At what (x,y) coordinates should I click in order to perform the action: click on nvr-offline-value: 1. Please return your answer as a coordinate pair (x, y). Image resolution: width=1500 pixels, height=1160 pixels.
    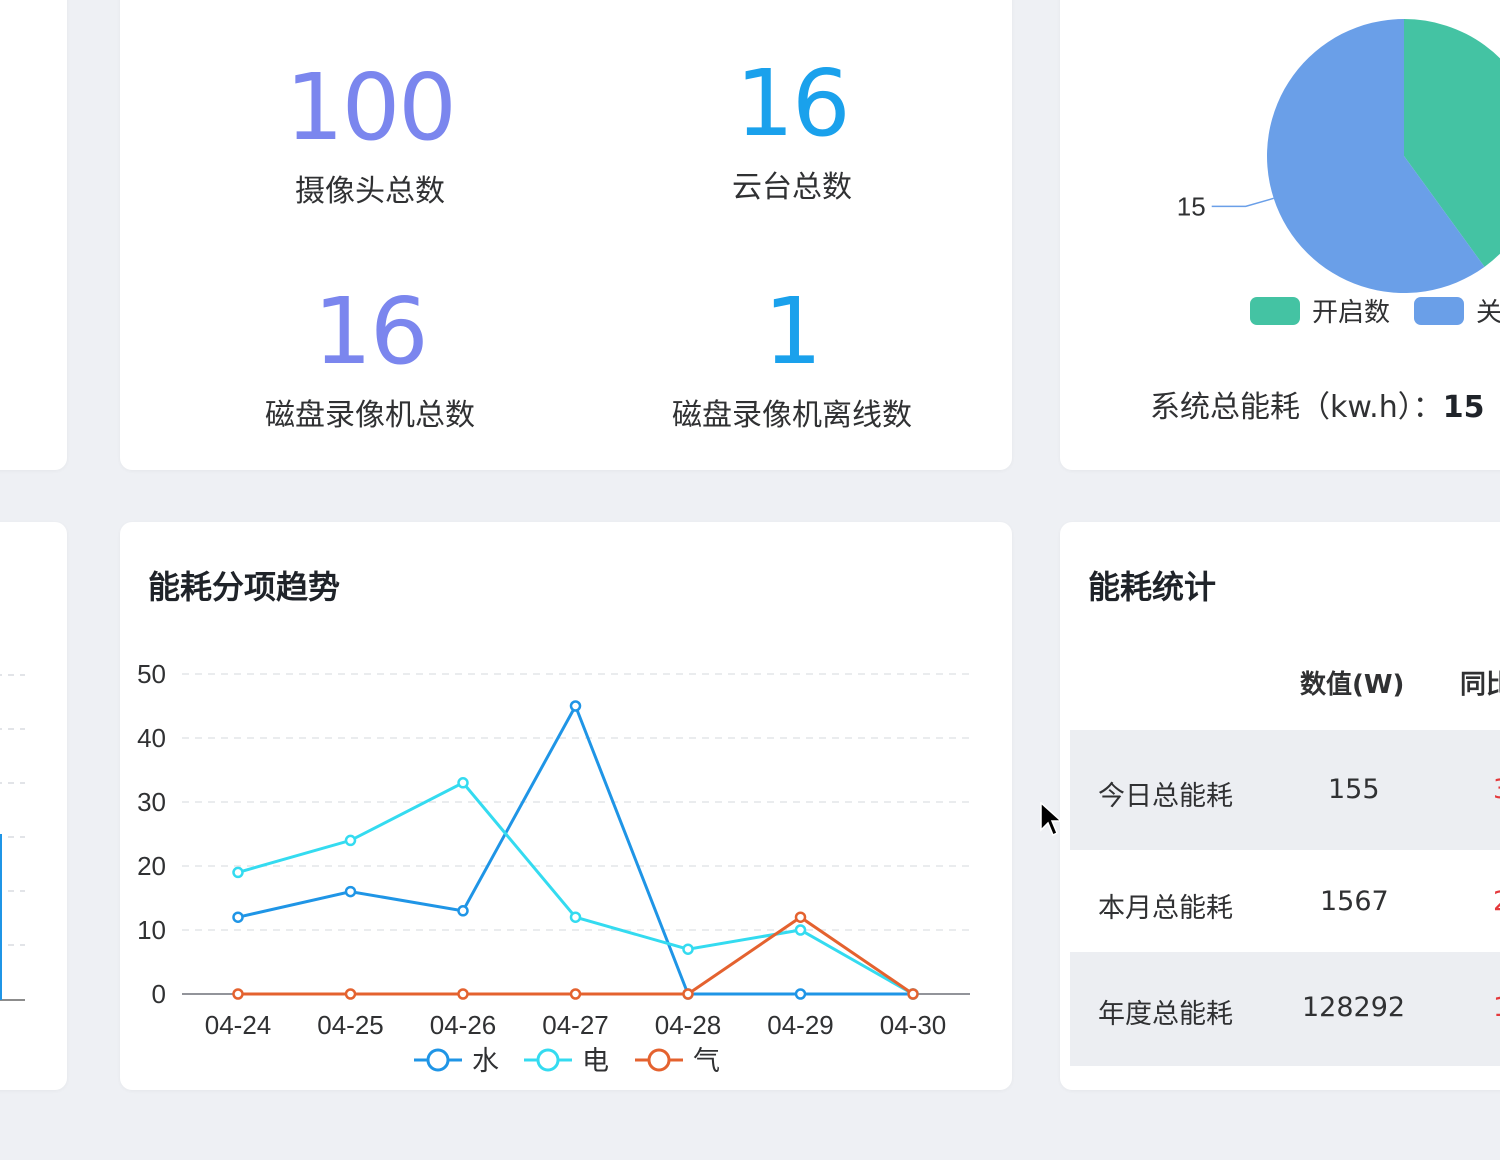
    Looking at the image, I should click on (793, 331).